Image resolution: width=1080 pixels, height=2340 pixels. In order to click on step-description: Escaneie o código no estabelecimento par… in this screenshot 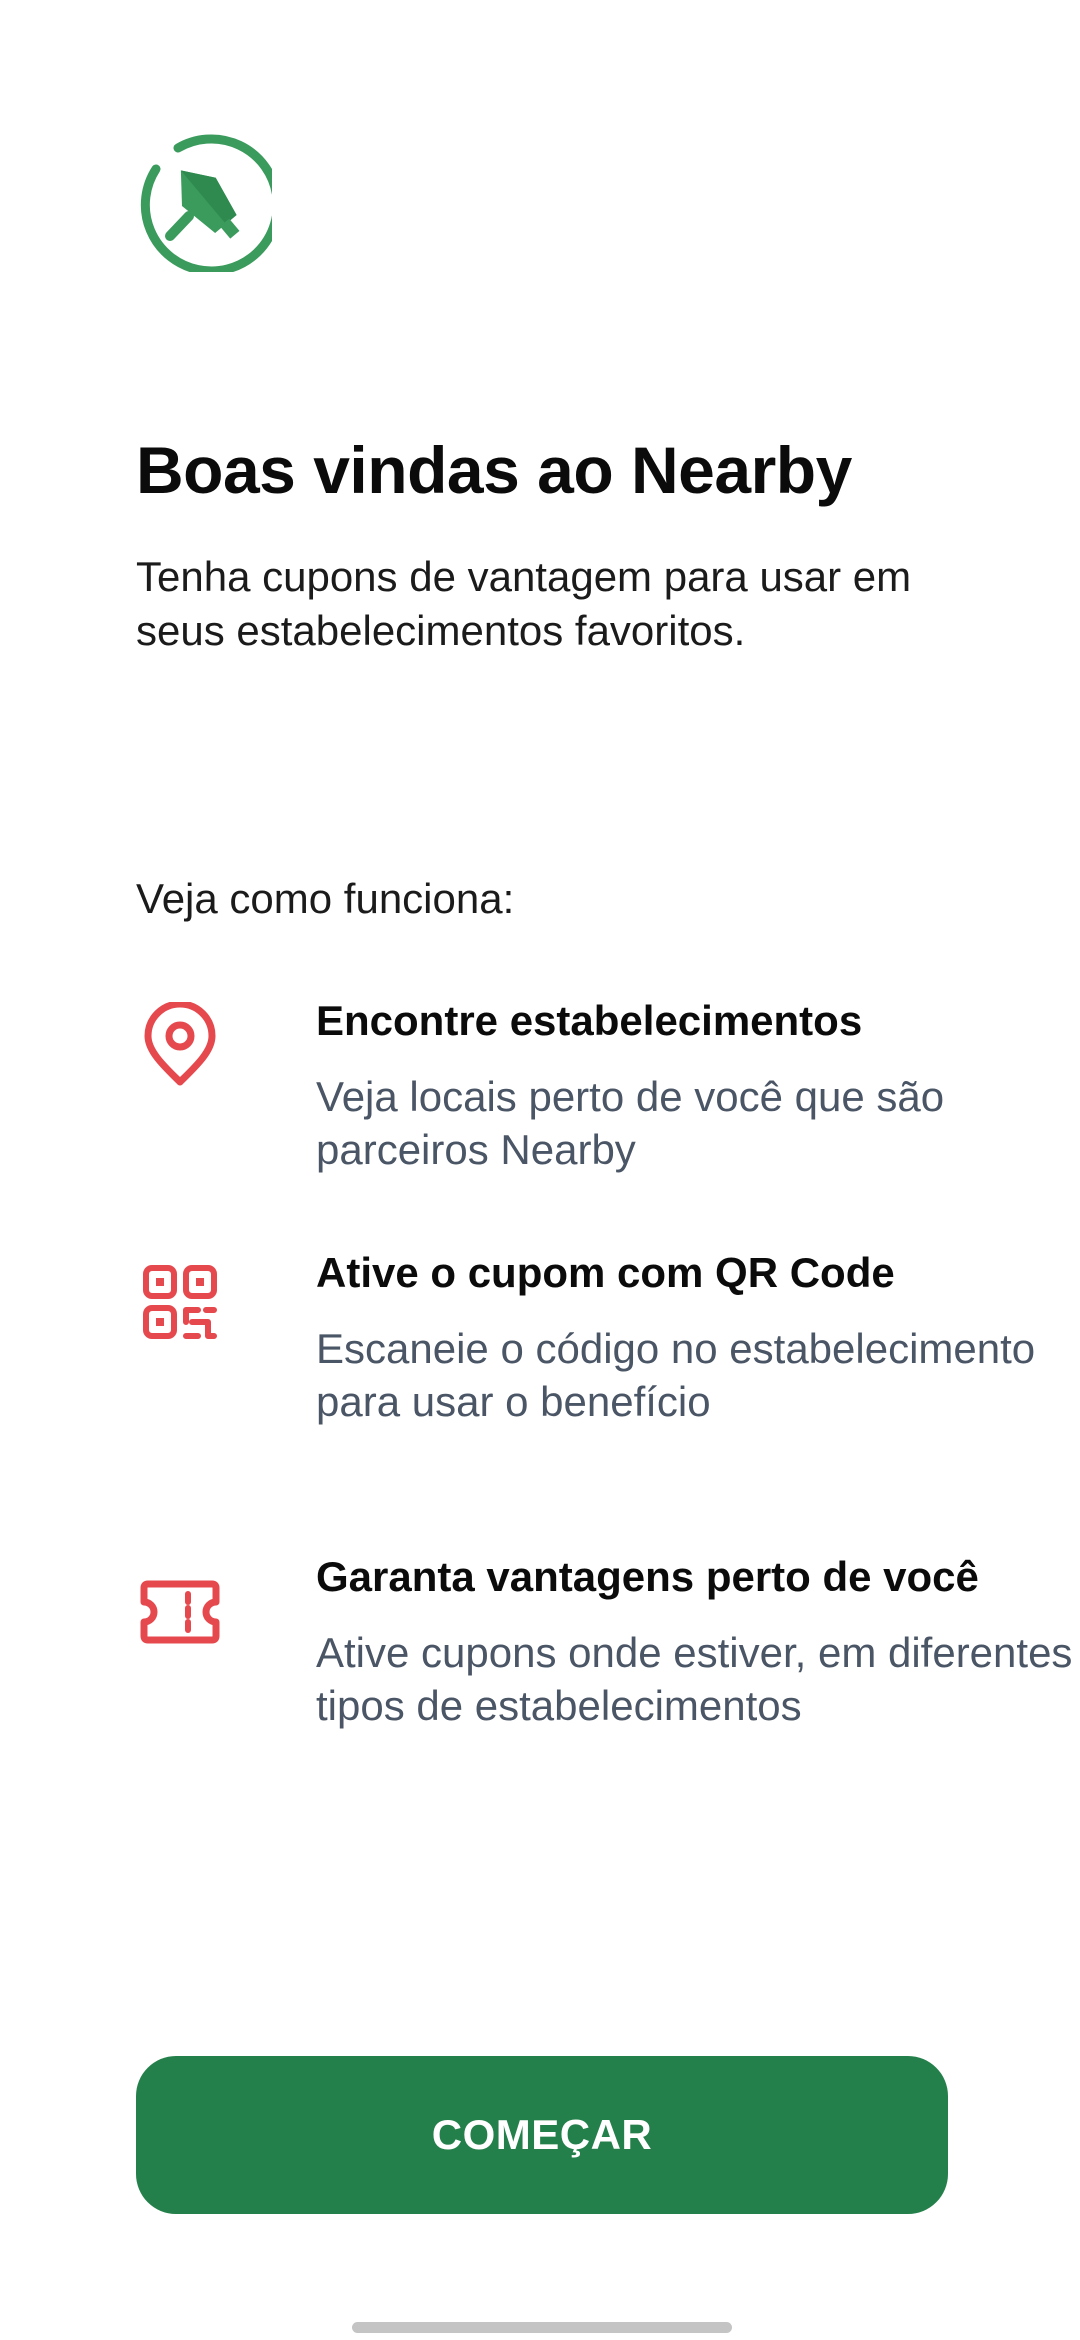, I will do `click(676, 1375)`.